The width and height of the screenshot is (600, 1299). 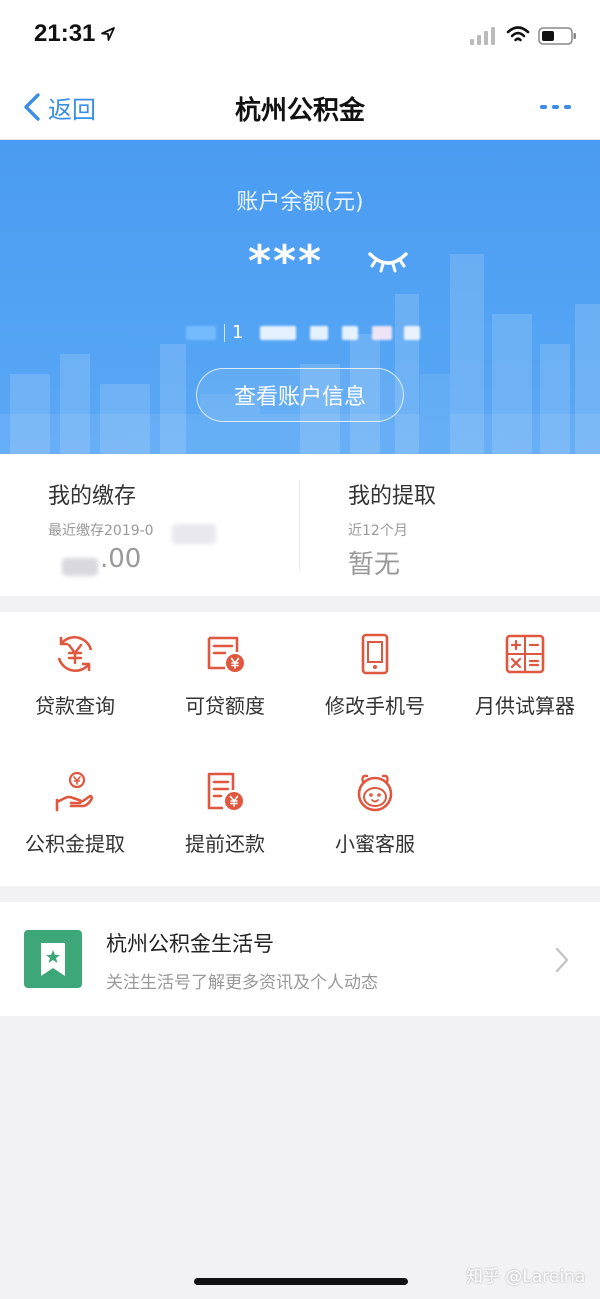 What do you see at coordinates (375, 793) in the screenshot?
I see `assistant-face-icon` at bounding box center [375, 793].